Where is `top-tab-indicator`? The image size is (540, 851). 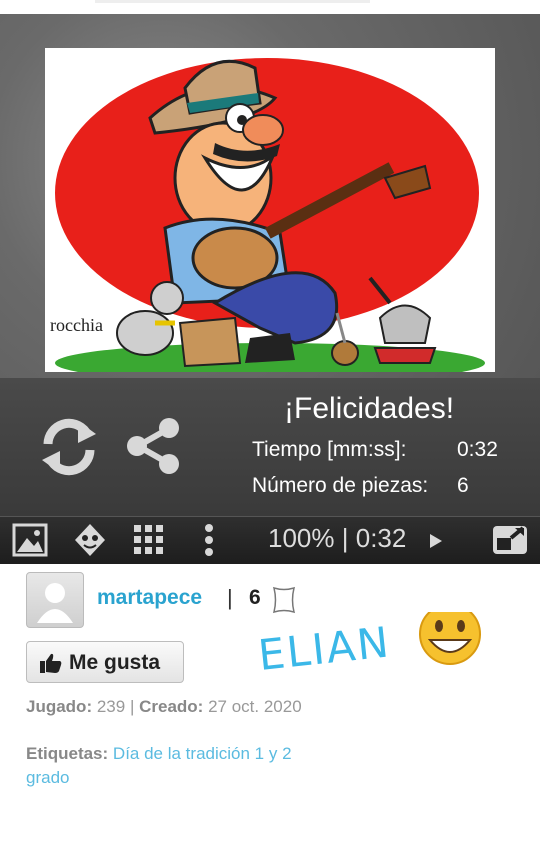 top-tab-indicator is located at coordinates (232, 1).